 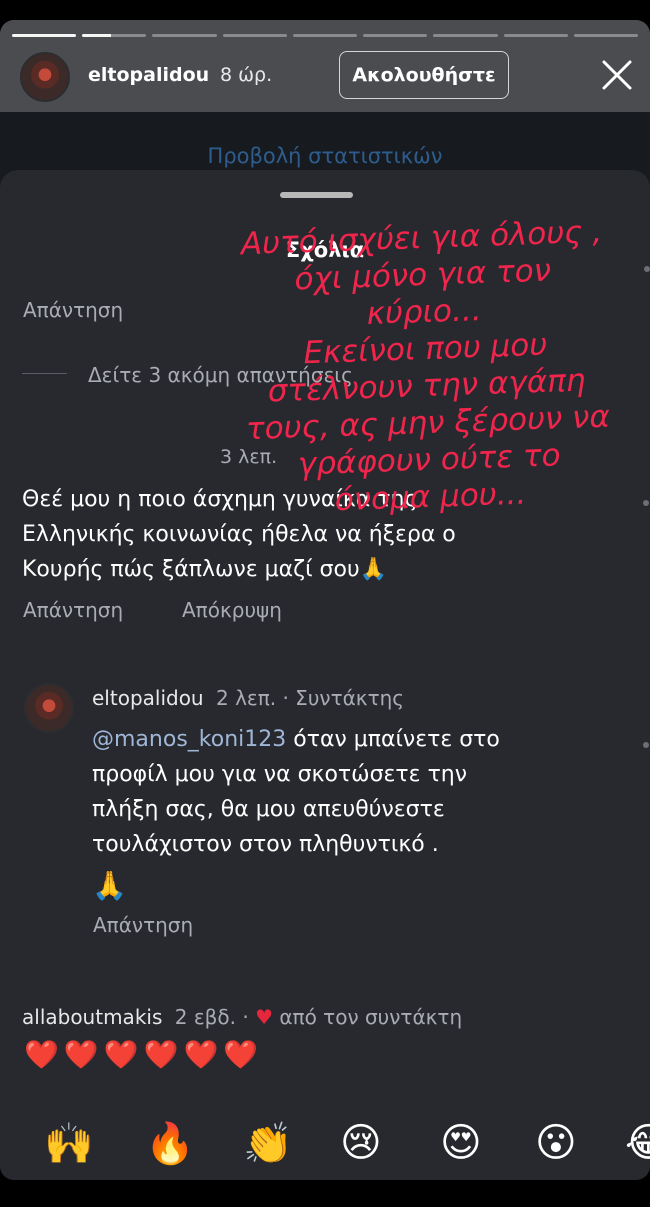 What do you see at coordinates (205, 569) in the screenshot?
I see `comment-line: Κουρής πώς ξάπλωνε μαζί σου🙏` at bounding box center [205, 569].